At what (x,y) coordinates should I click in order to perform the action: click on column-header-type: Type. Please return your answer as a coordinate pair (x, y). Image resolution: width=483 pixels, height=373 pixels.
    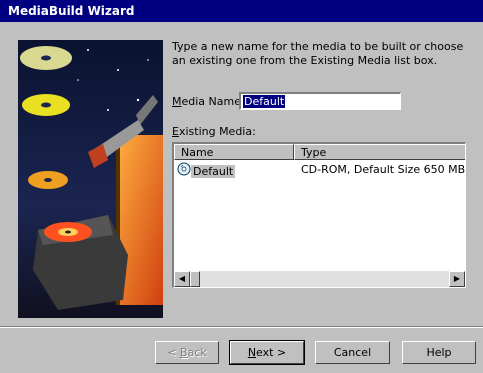
    Looking at the image, I should click on (379, 152).